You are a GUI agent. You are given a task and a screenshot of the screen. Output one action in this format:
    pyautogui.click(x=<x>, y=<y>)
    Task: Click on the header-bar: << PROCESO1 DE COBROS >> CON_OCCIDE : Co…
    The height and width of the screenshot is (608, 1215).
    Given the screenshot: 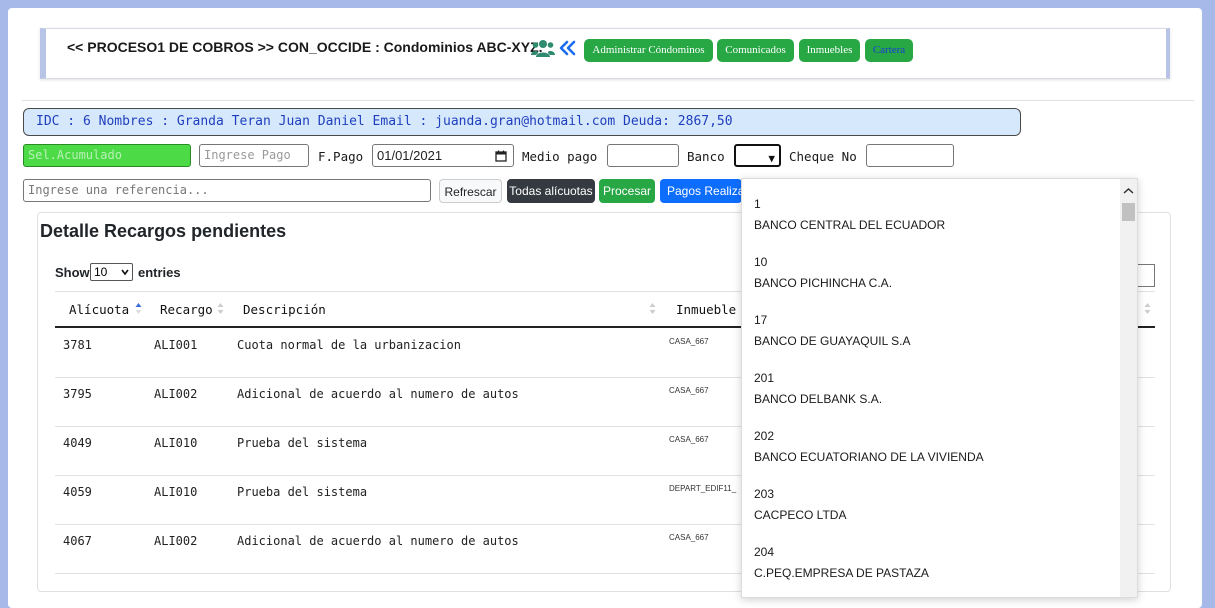 What is the action you would take?
    pyautogui.click(x=605, y=53)
    